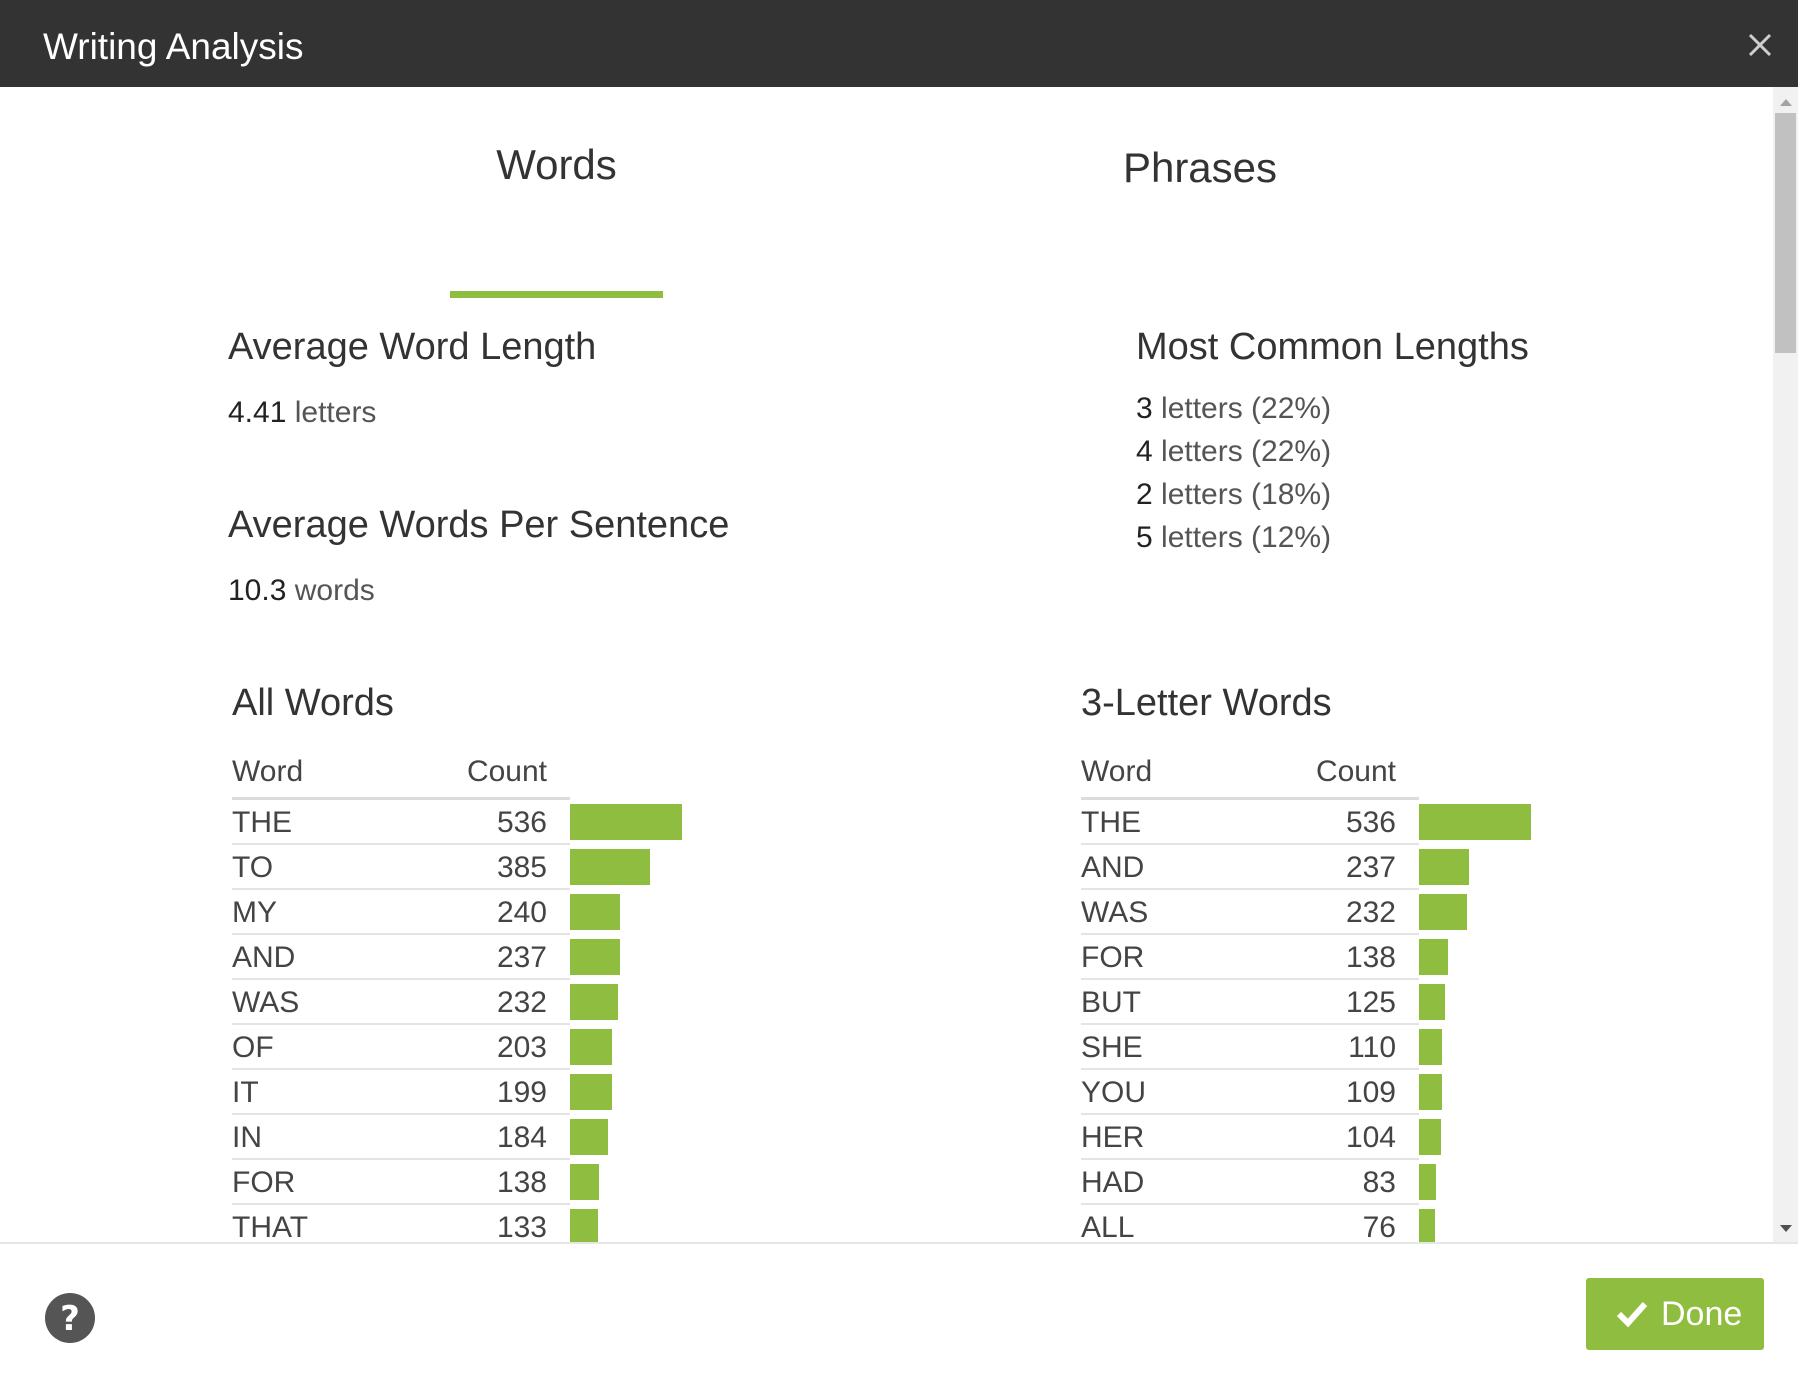 The height and width of the screenshot is (1377, 1798). Describe the element at coordinates (1370, 1002) in the screenshot. I see `count-cell: 125` at that location.